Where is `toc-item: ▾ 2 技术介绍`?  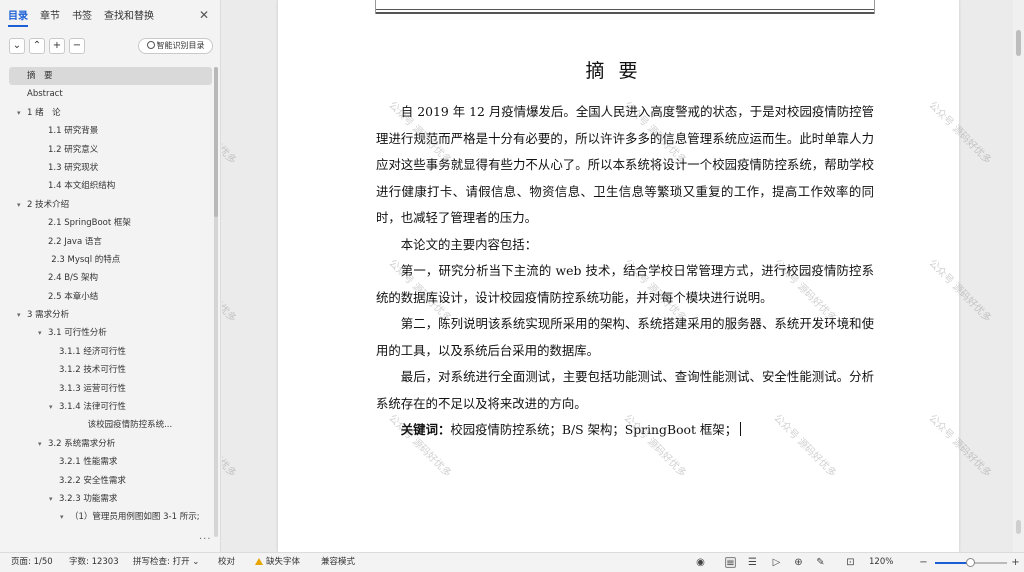
toc-item: ▾ 2 技术介绍 is located at coordinates (110, 205).